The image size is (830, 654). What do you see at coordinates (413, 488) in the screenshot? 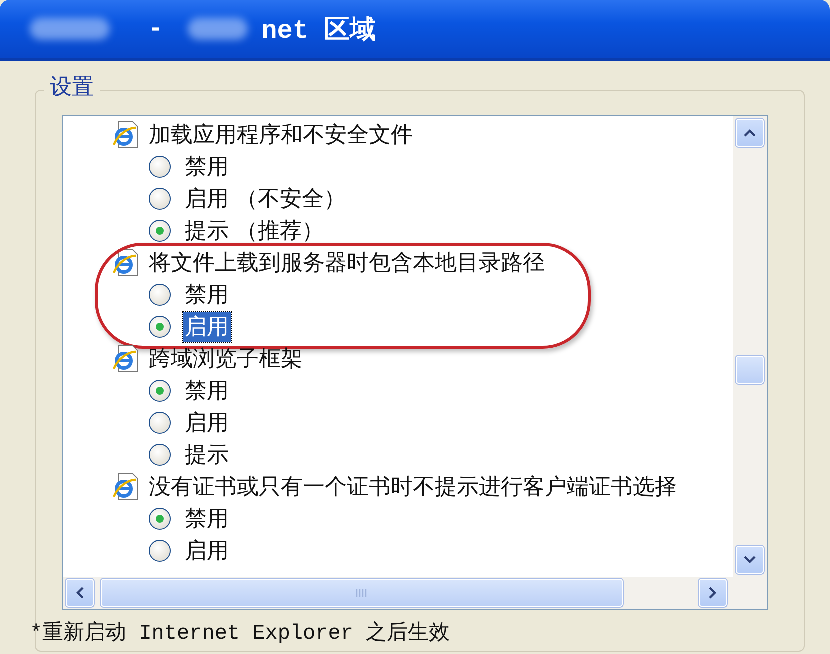
I see `setting-title: 没有证书或只有一个证书时不提示进行客户端证书选择` at bounding box center [413, 488].